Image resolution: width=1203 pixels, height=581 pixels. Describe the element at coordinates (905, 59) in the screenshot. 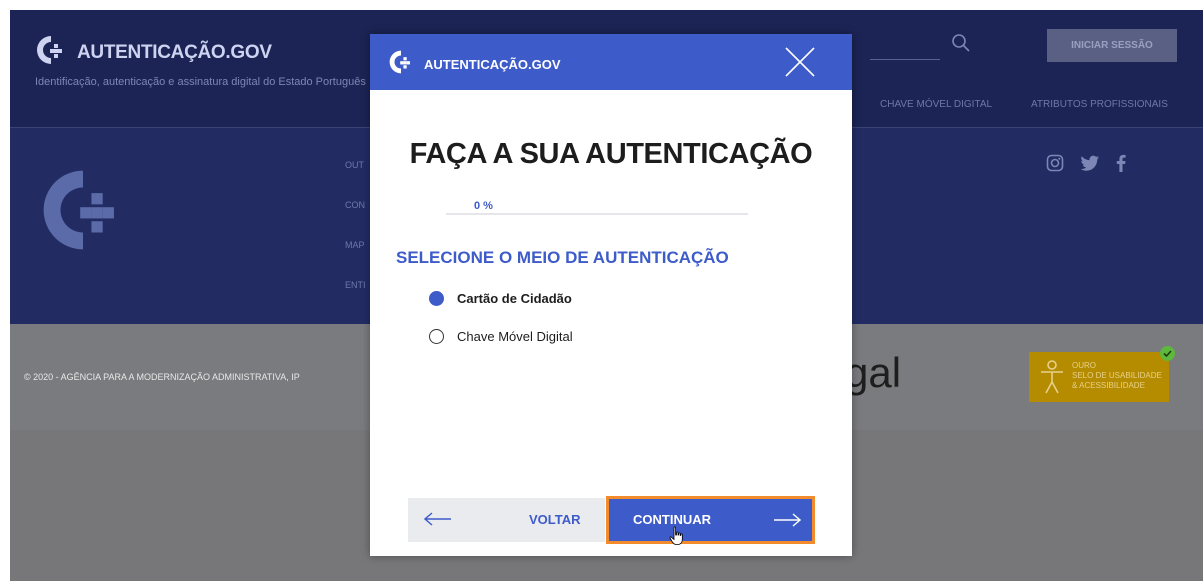

I see `search-input` at that location.